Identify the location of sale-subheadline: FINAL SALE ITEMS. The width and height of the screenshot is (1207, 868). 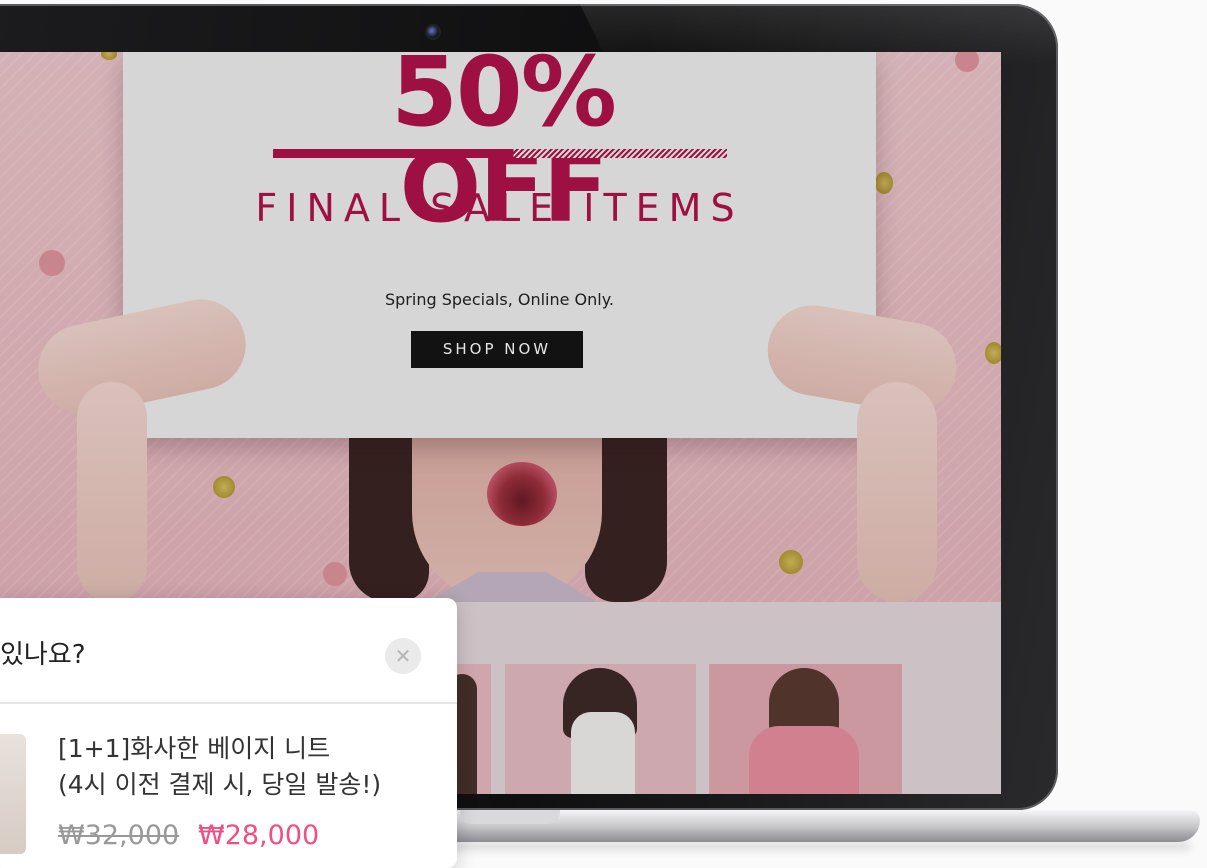
(499, 208).